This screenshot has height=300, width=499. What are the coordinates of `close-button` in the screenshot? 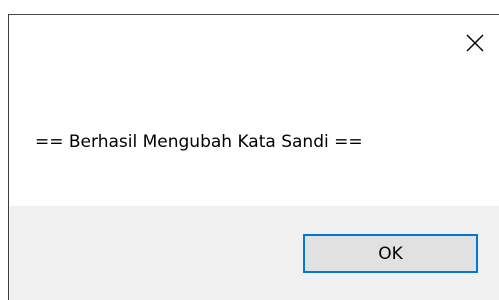 It's located at (475, 43).